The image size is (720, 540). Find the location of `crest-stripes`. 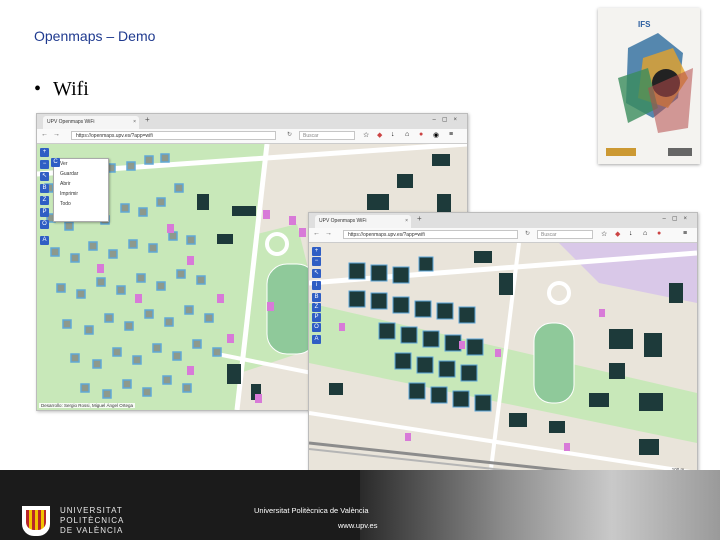

crest-stripes is located at coordinates (36, 520).